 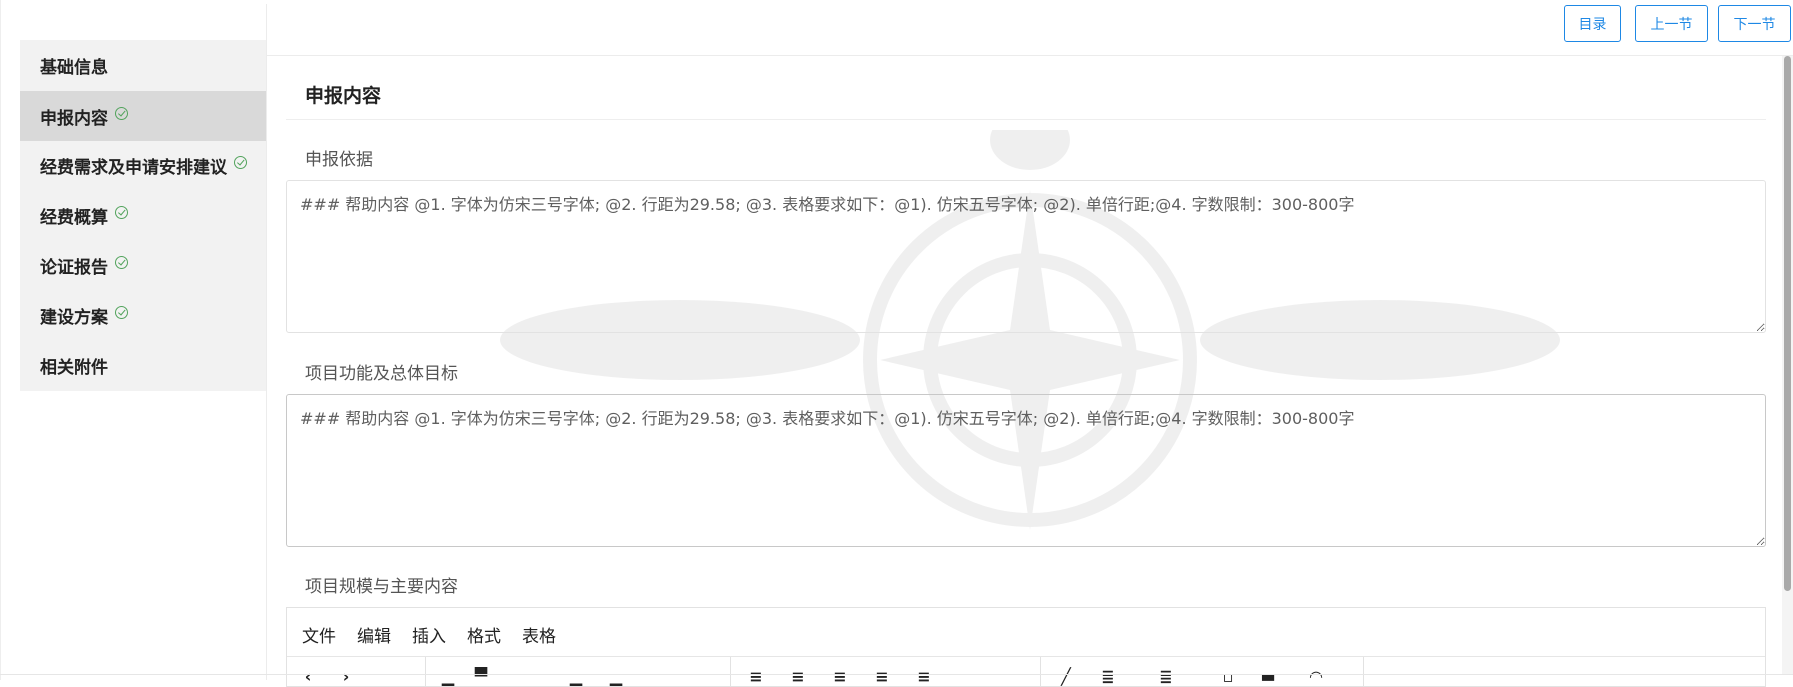 What do you see at coordinates (343, 96) in the screenshot?
I see `section-title: 申报内容` at bounding box center [343, 96].